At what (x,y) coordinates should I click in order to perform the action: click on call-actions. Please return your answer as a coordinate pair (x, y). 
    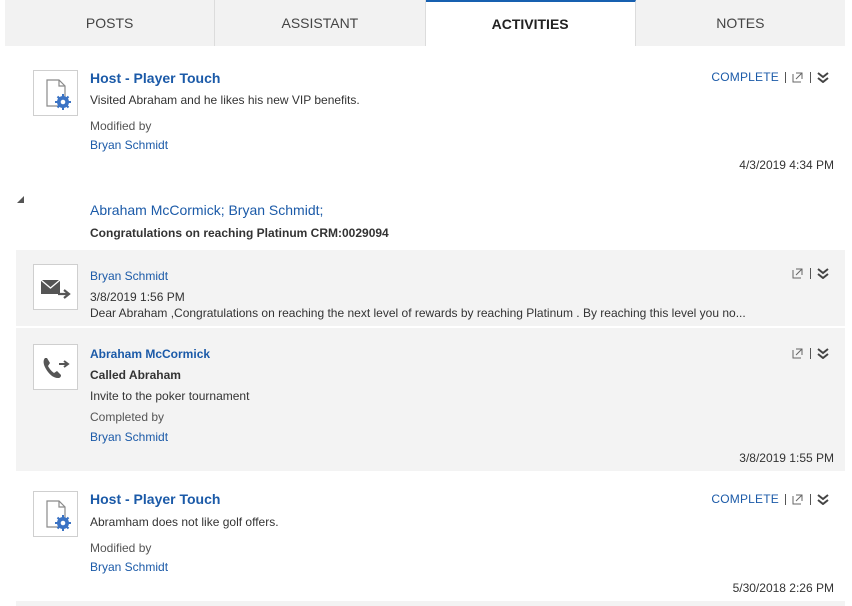
    Looking at the image, I should click on (810, 353).